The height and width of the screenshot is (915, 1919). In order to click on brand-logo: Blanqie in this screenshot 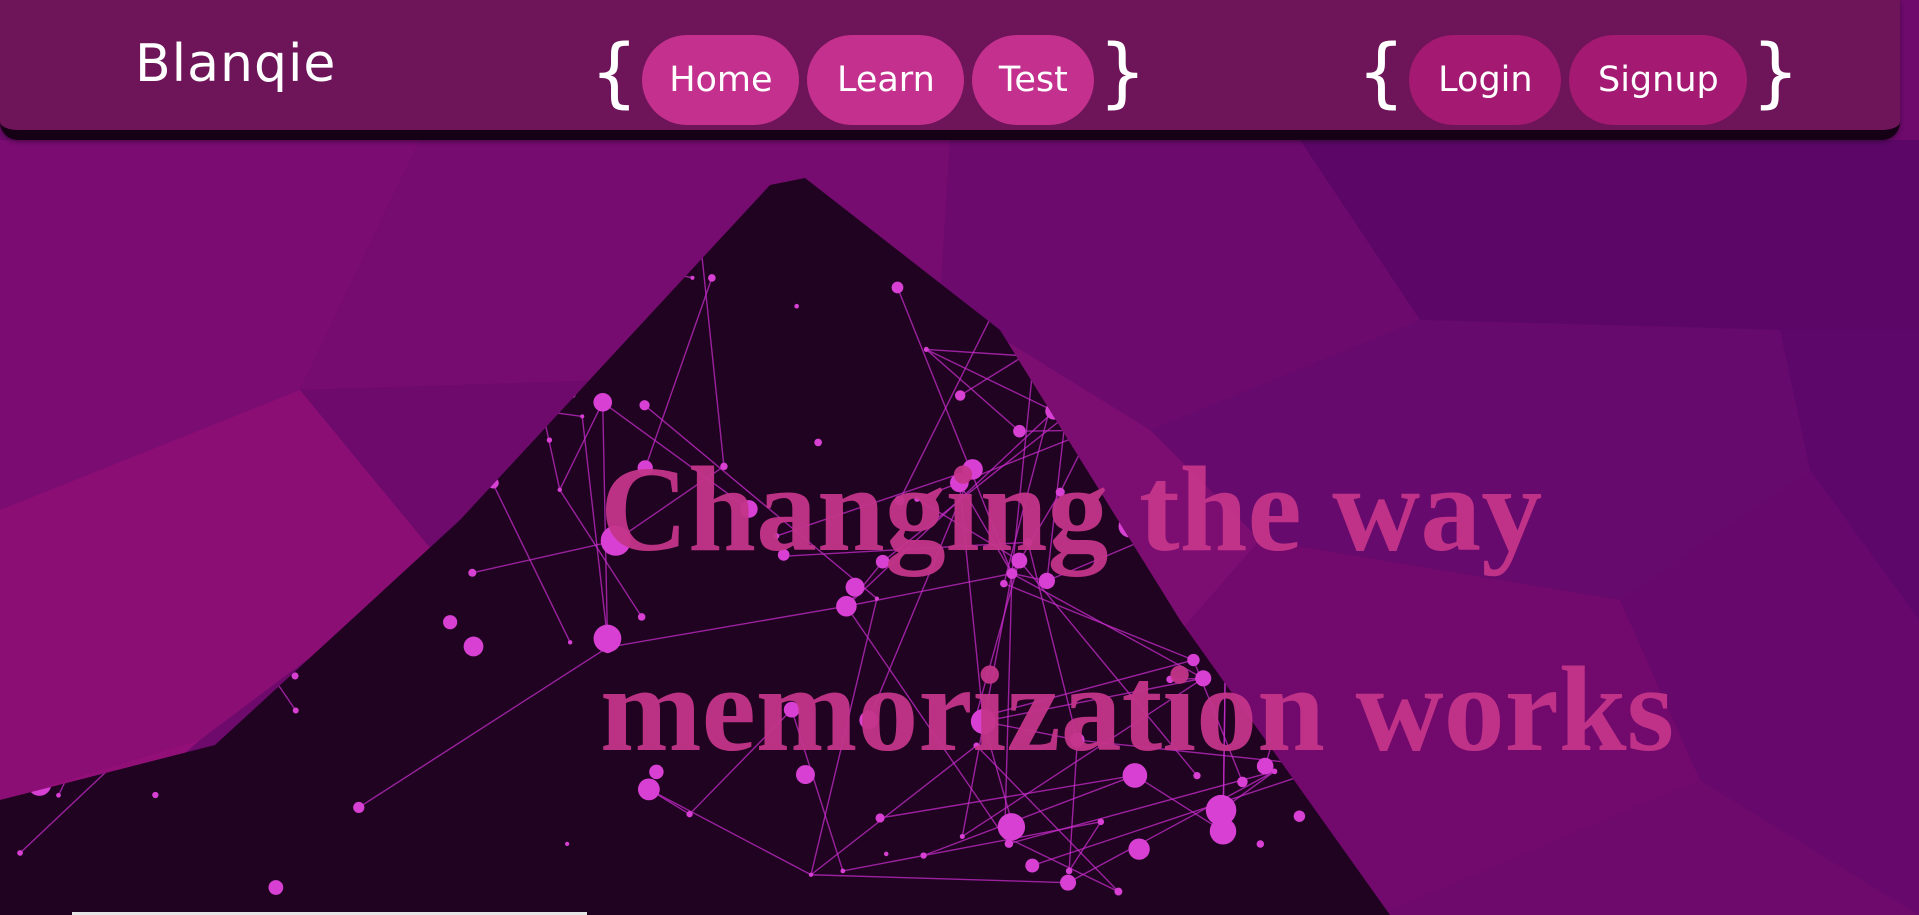, I will do `click(235, 64)`.